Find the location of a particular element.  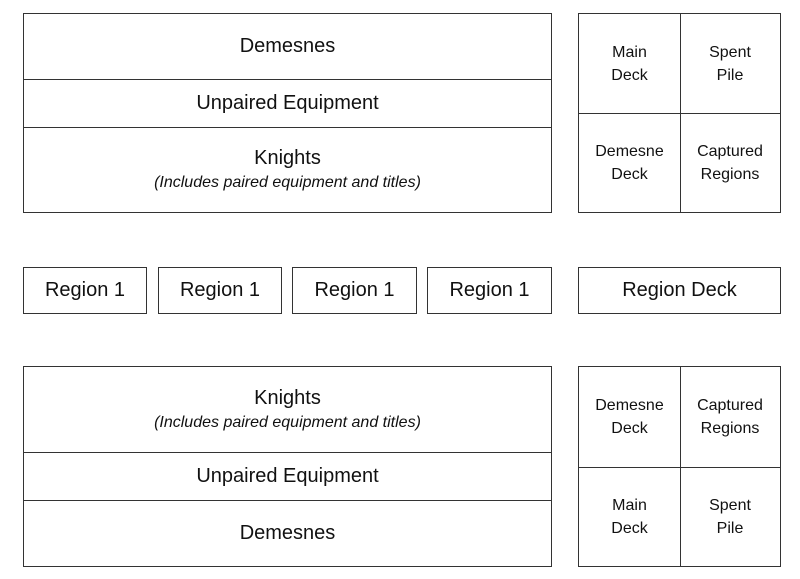

top-demesnes-zone: Demesnes is located at coordinates (287, 46).